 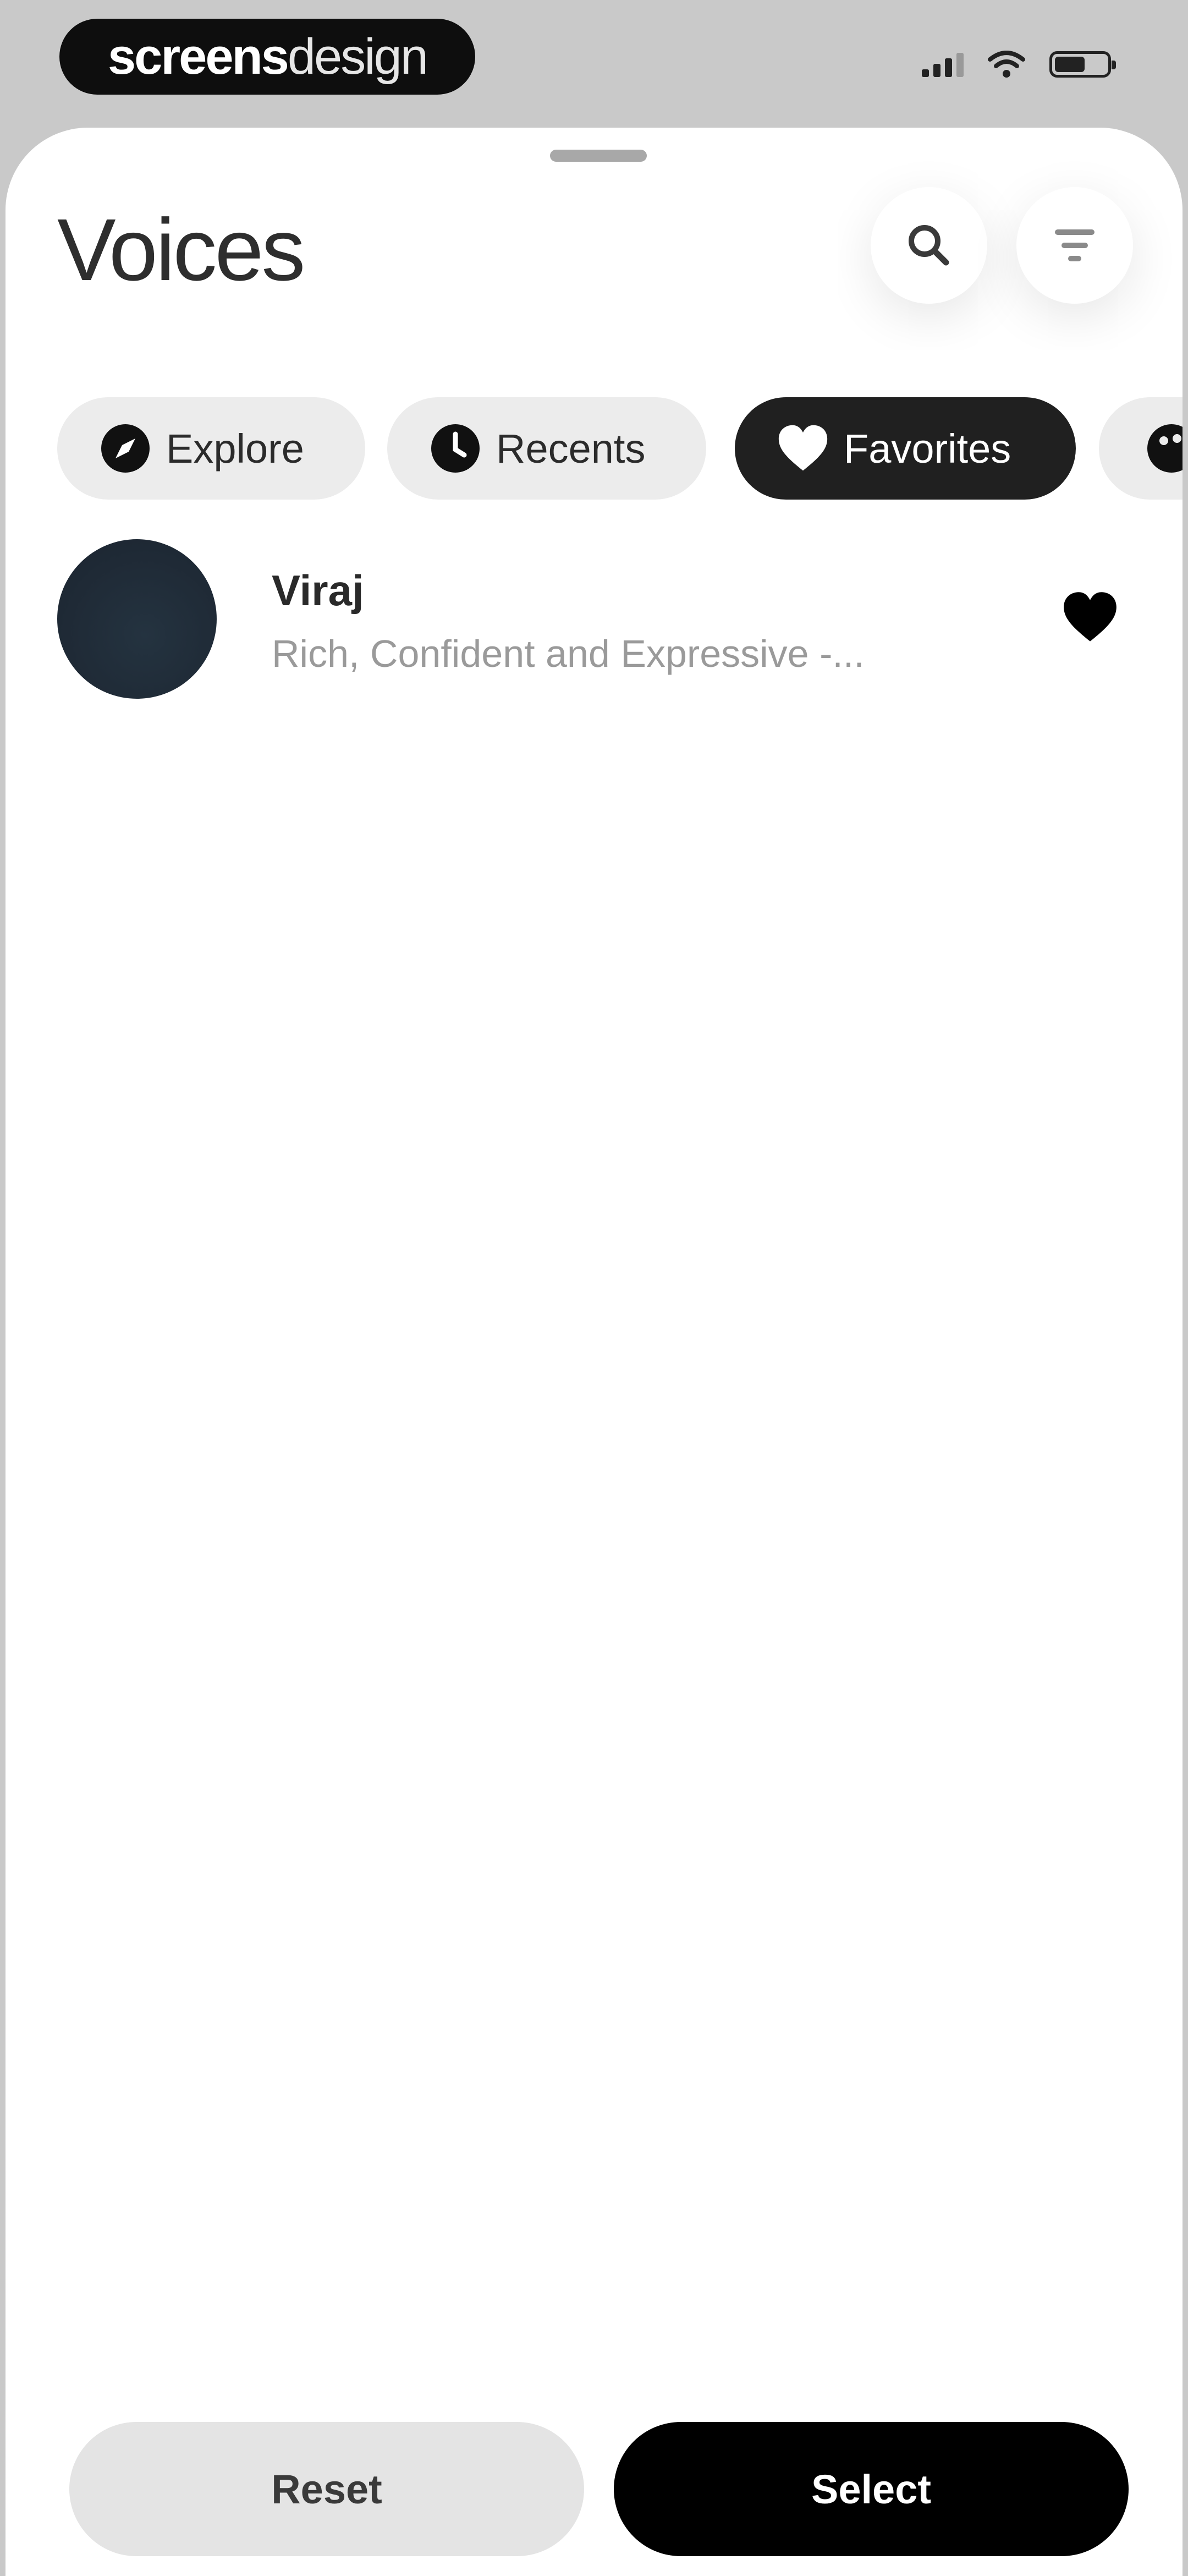 I want to click on brand-text-light: design, so click(x=358, y=57).